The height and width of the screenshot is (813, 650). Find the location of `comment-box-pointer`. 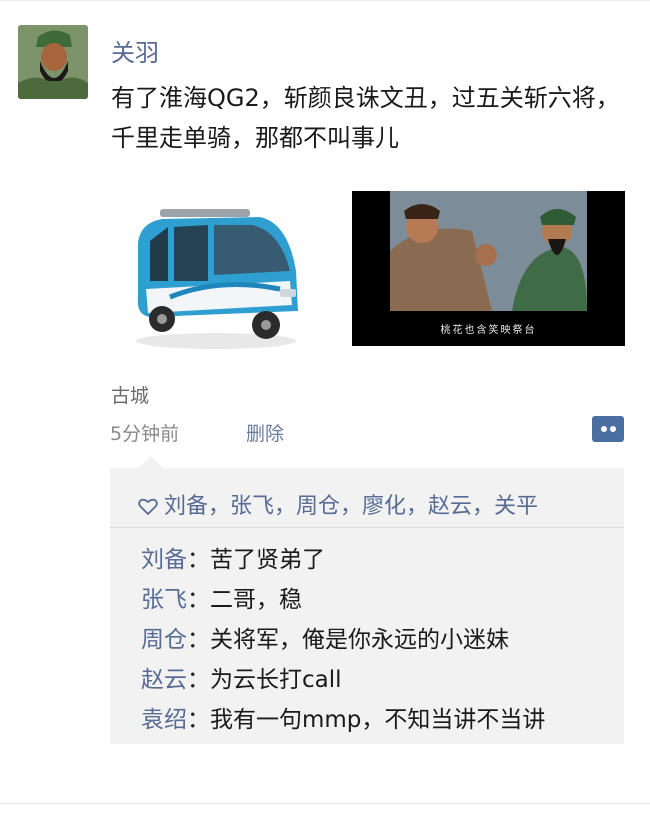

comment-box-pointer is located at coordinates (151, 462).